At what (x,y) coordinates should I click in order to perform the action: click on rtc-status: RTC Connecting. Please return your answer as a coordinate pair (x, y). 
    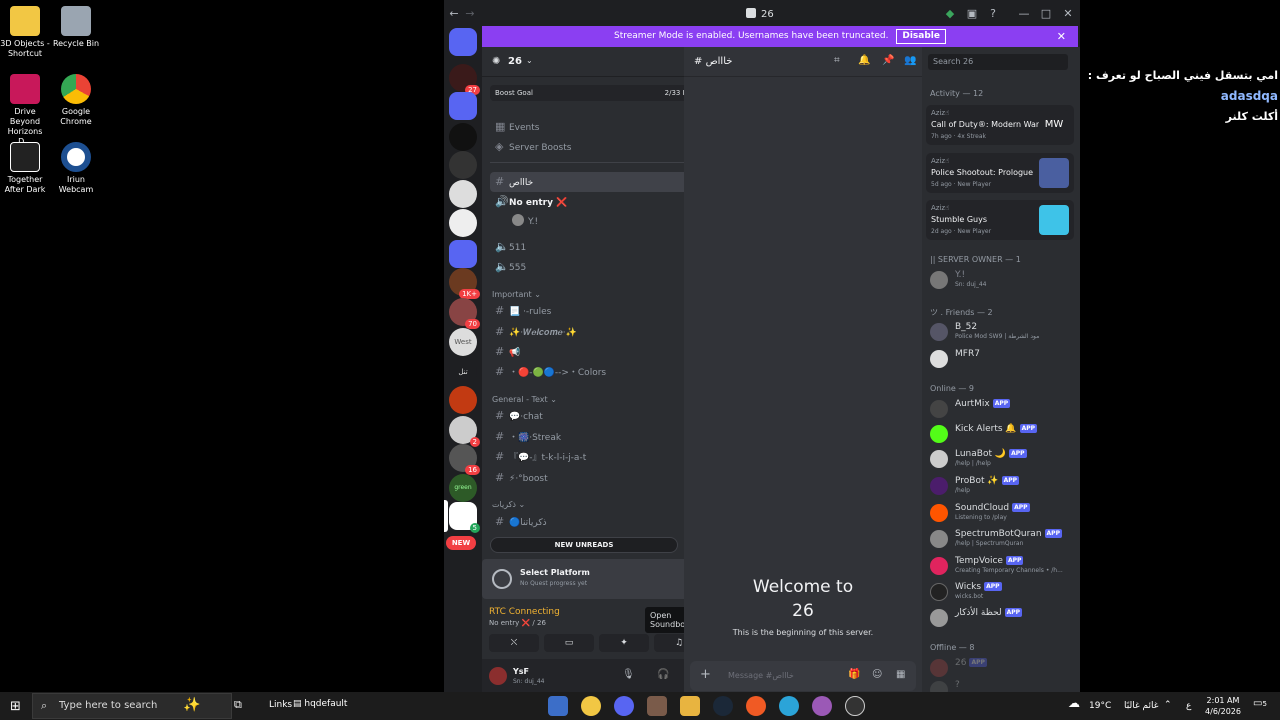
    Looking at the image, I should click on (524, 612).